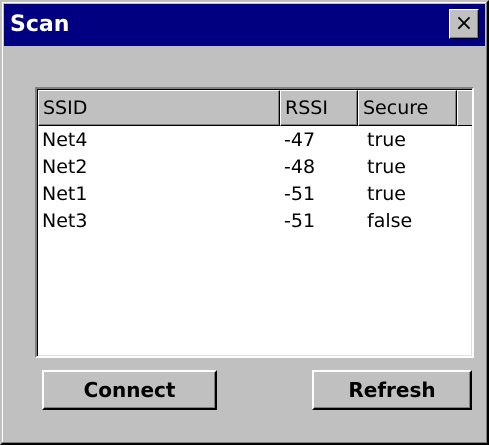 The width and height of the screenshot is (489, 445). Describe the element at coordinates (319, 108) in the screenshot. I see `column-header-rssi: RSSI` at that location.